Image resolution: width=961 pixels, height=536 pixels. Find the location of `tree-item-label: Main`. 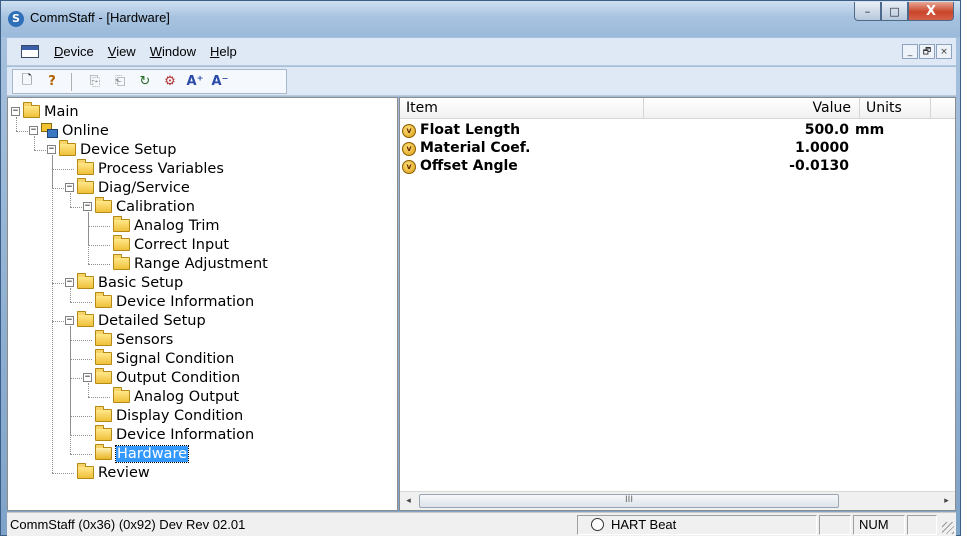

tree-item-label: Main is located at coordinates (61, 111).